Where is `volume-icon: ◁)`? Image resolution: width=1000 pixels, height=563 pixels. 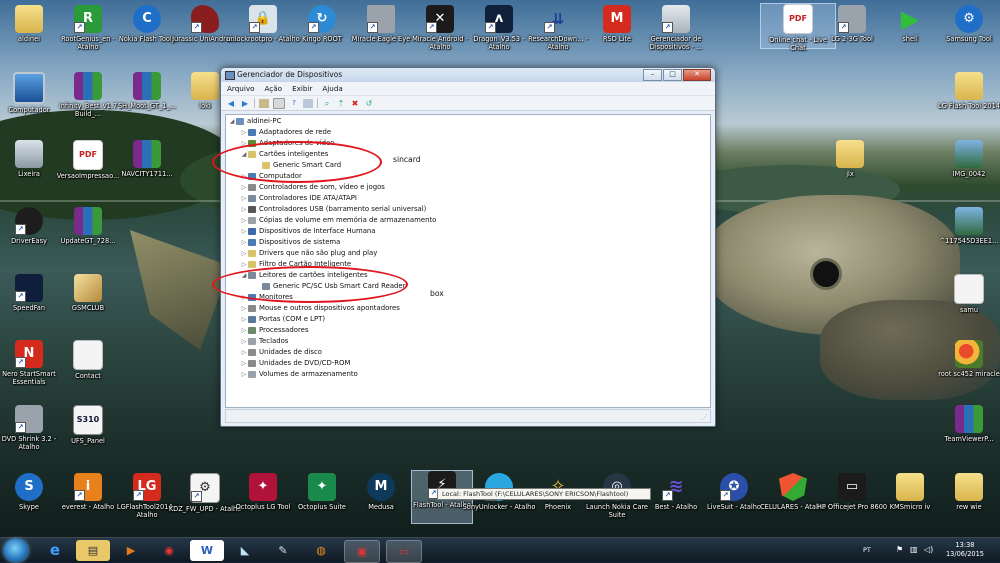 volume-icon: ◁) is located at coordinates (928, 549).